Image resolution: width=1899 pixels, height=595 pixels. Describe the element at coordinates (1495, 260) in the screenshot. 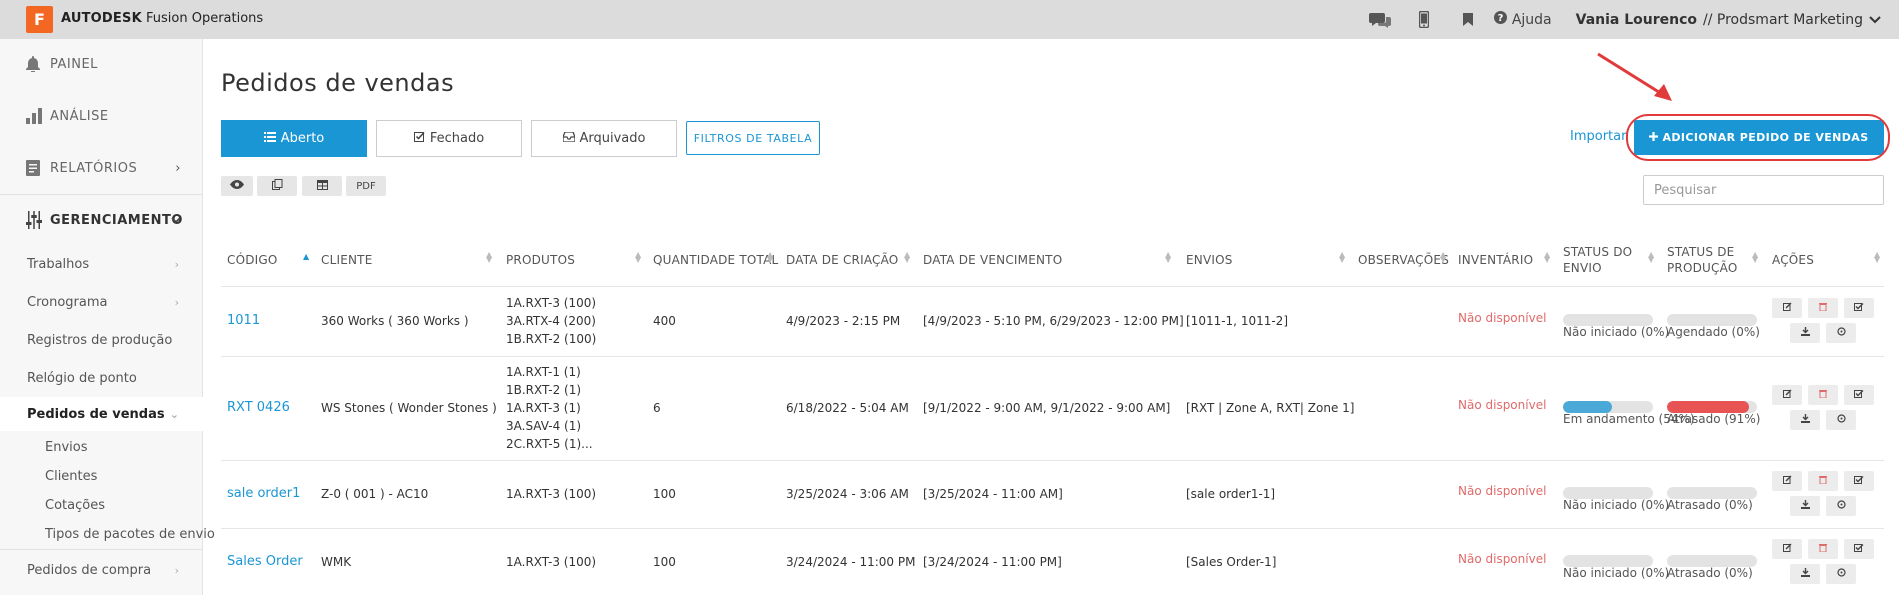

I see `col-header-inventario: INVENTÁRIO` at that location.